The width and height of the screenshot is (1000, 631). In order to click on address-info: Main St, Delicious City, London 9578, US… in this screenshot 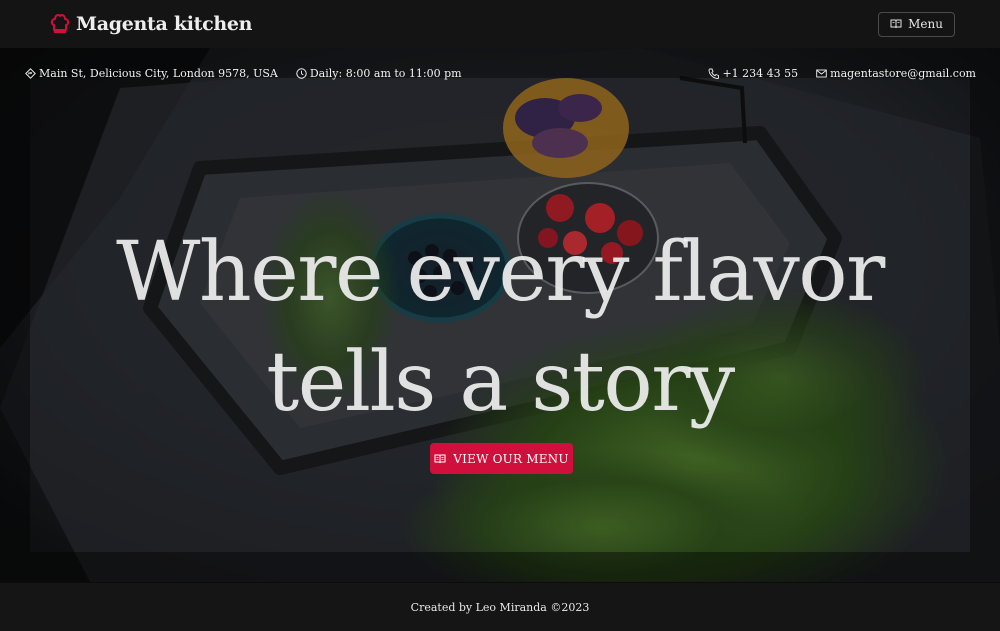, I will do `click(151, 73)`.